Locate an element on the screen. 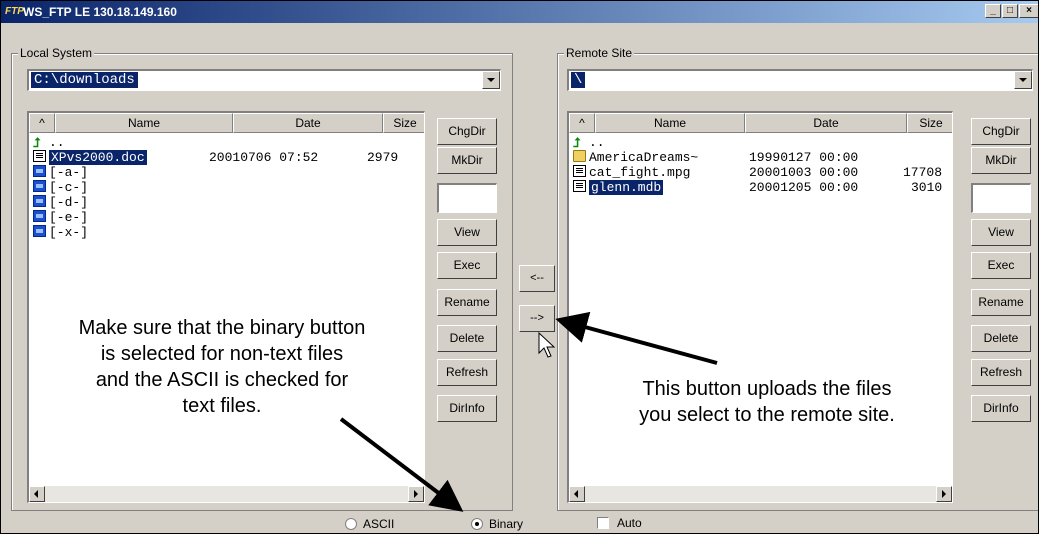 The width and height of the screenshot is (1039, 534). remote-rename-button: Rename is located at coordinates (1001, 302).